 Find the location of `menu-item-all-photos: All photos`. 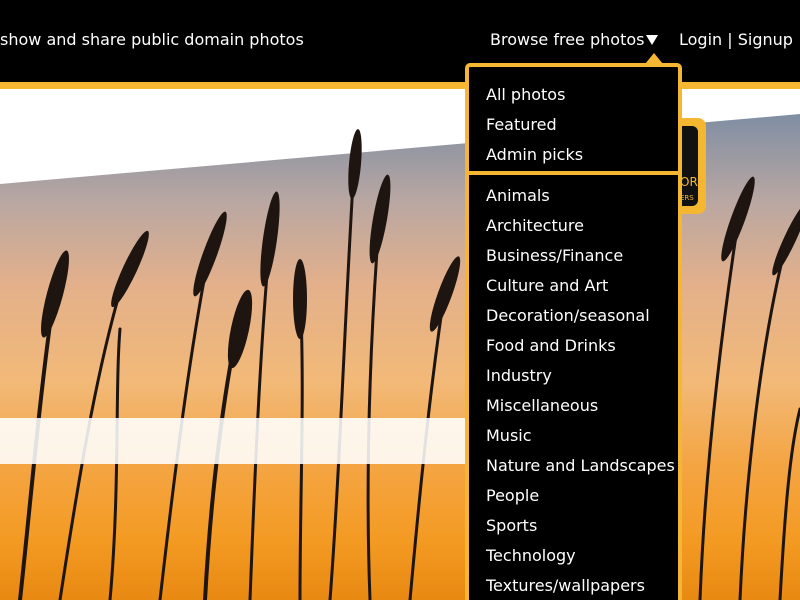

menu-item-all-photos: All photos is located at coordinates (525, 95).